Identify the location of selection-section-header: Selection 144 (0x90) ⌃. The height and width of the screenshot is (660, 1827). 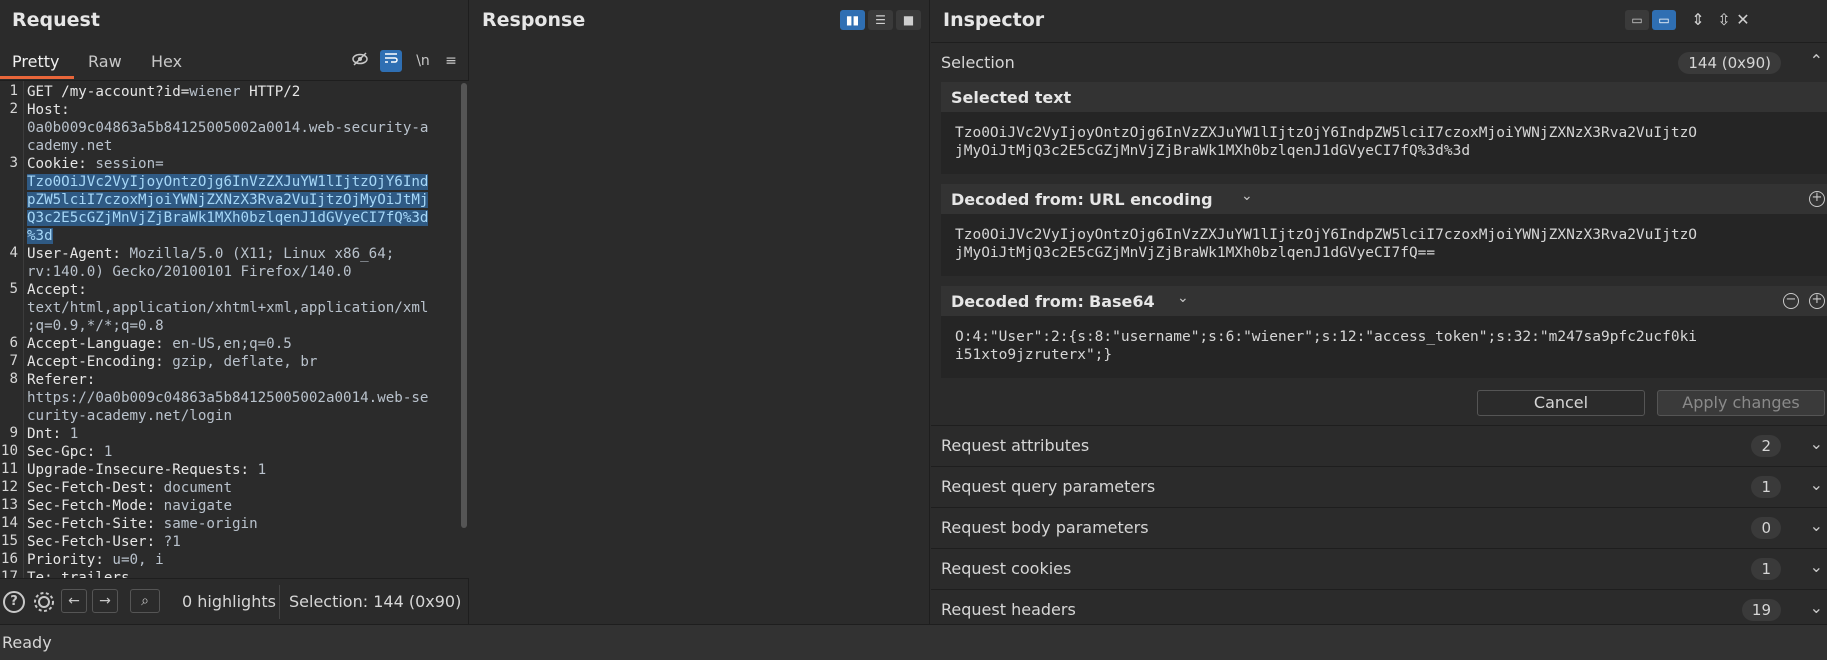
(1379, 63).